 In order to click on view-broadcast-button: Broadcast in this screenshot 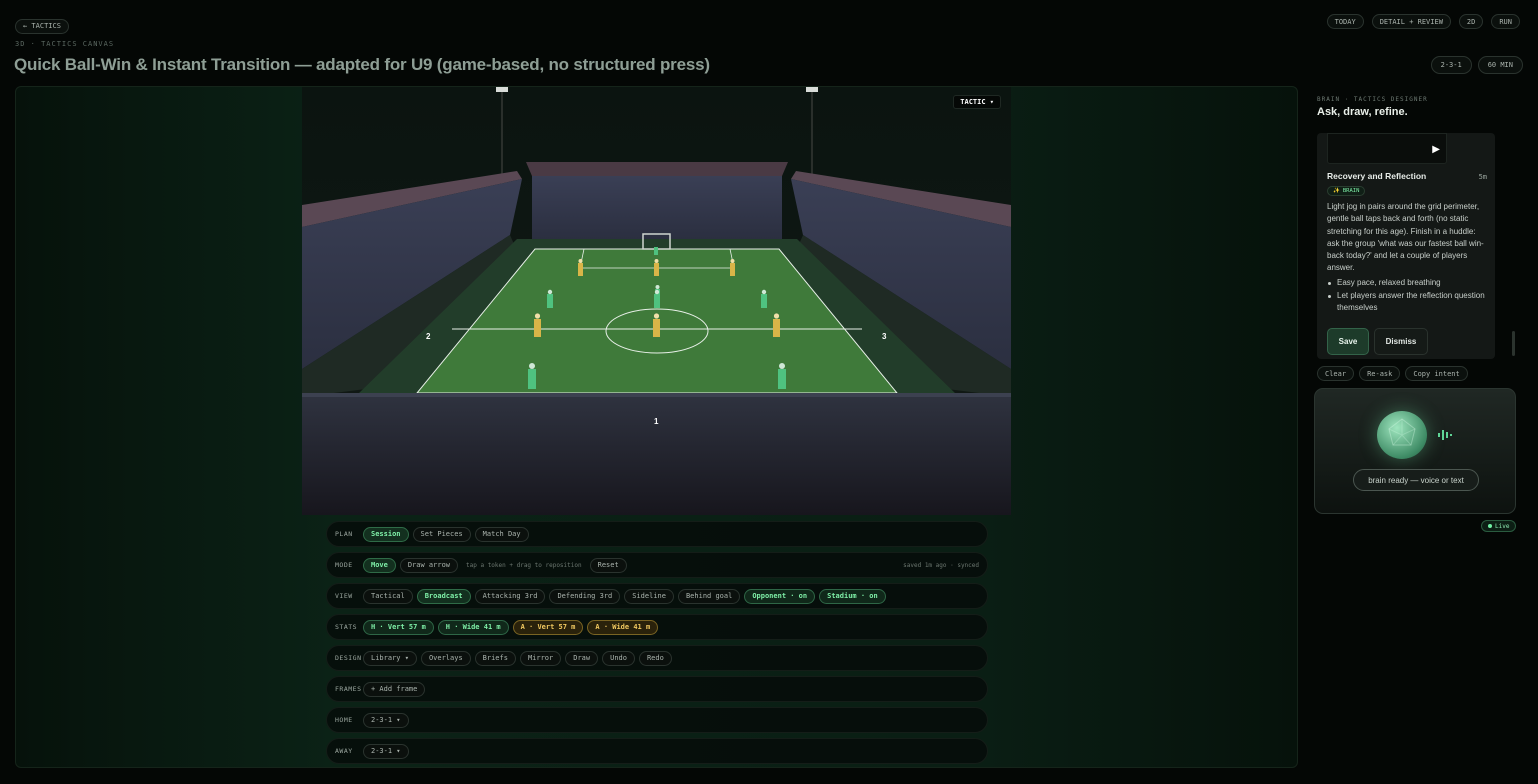, I will do `click(443, 596)`.